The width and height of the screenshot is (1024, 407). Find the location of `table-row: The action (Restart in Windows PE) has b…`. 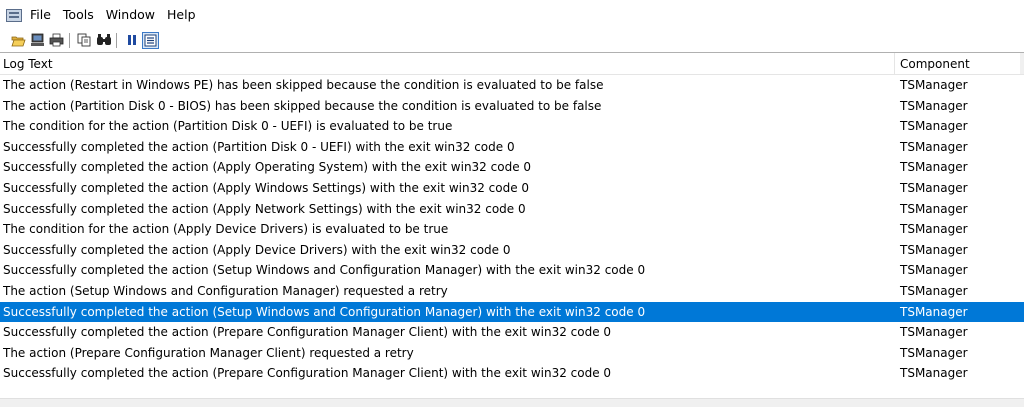

table-row: The action (Restart in Windows PE) has b… is located at coordinates (512, 85).